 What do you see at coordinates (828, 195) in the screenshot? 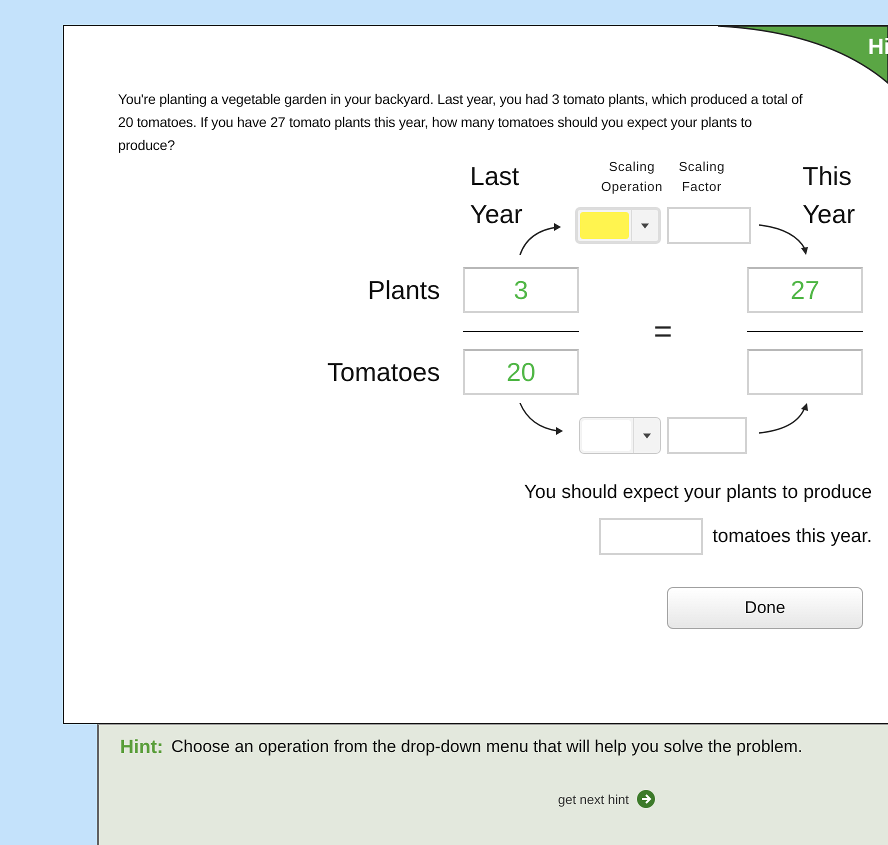
I see `column-heading: This Year` at bounding box center [828, 195].